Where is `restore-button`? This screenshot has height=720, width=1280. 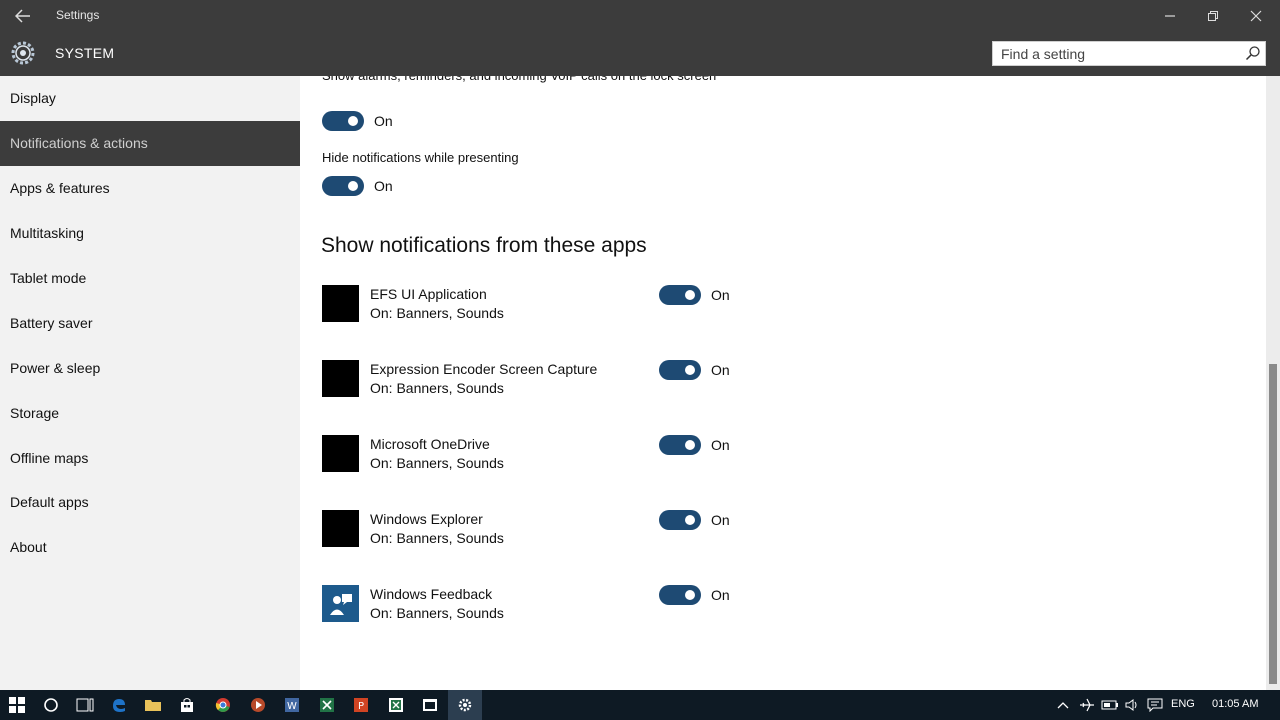 restore-button is located at coordinates (1213, 16).